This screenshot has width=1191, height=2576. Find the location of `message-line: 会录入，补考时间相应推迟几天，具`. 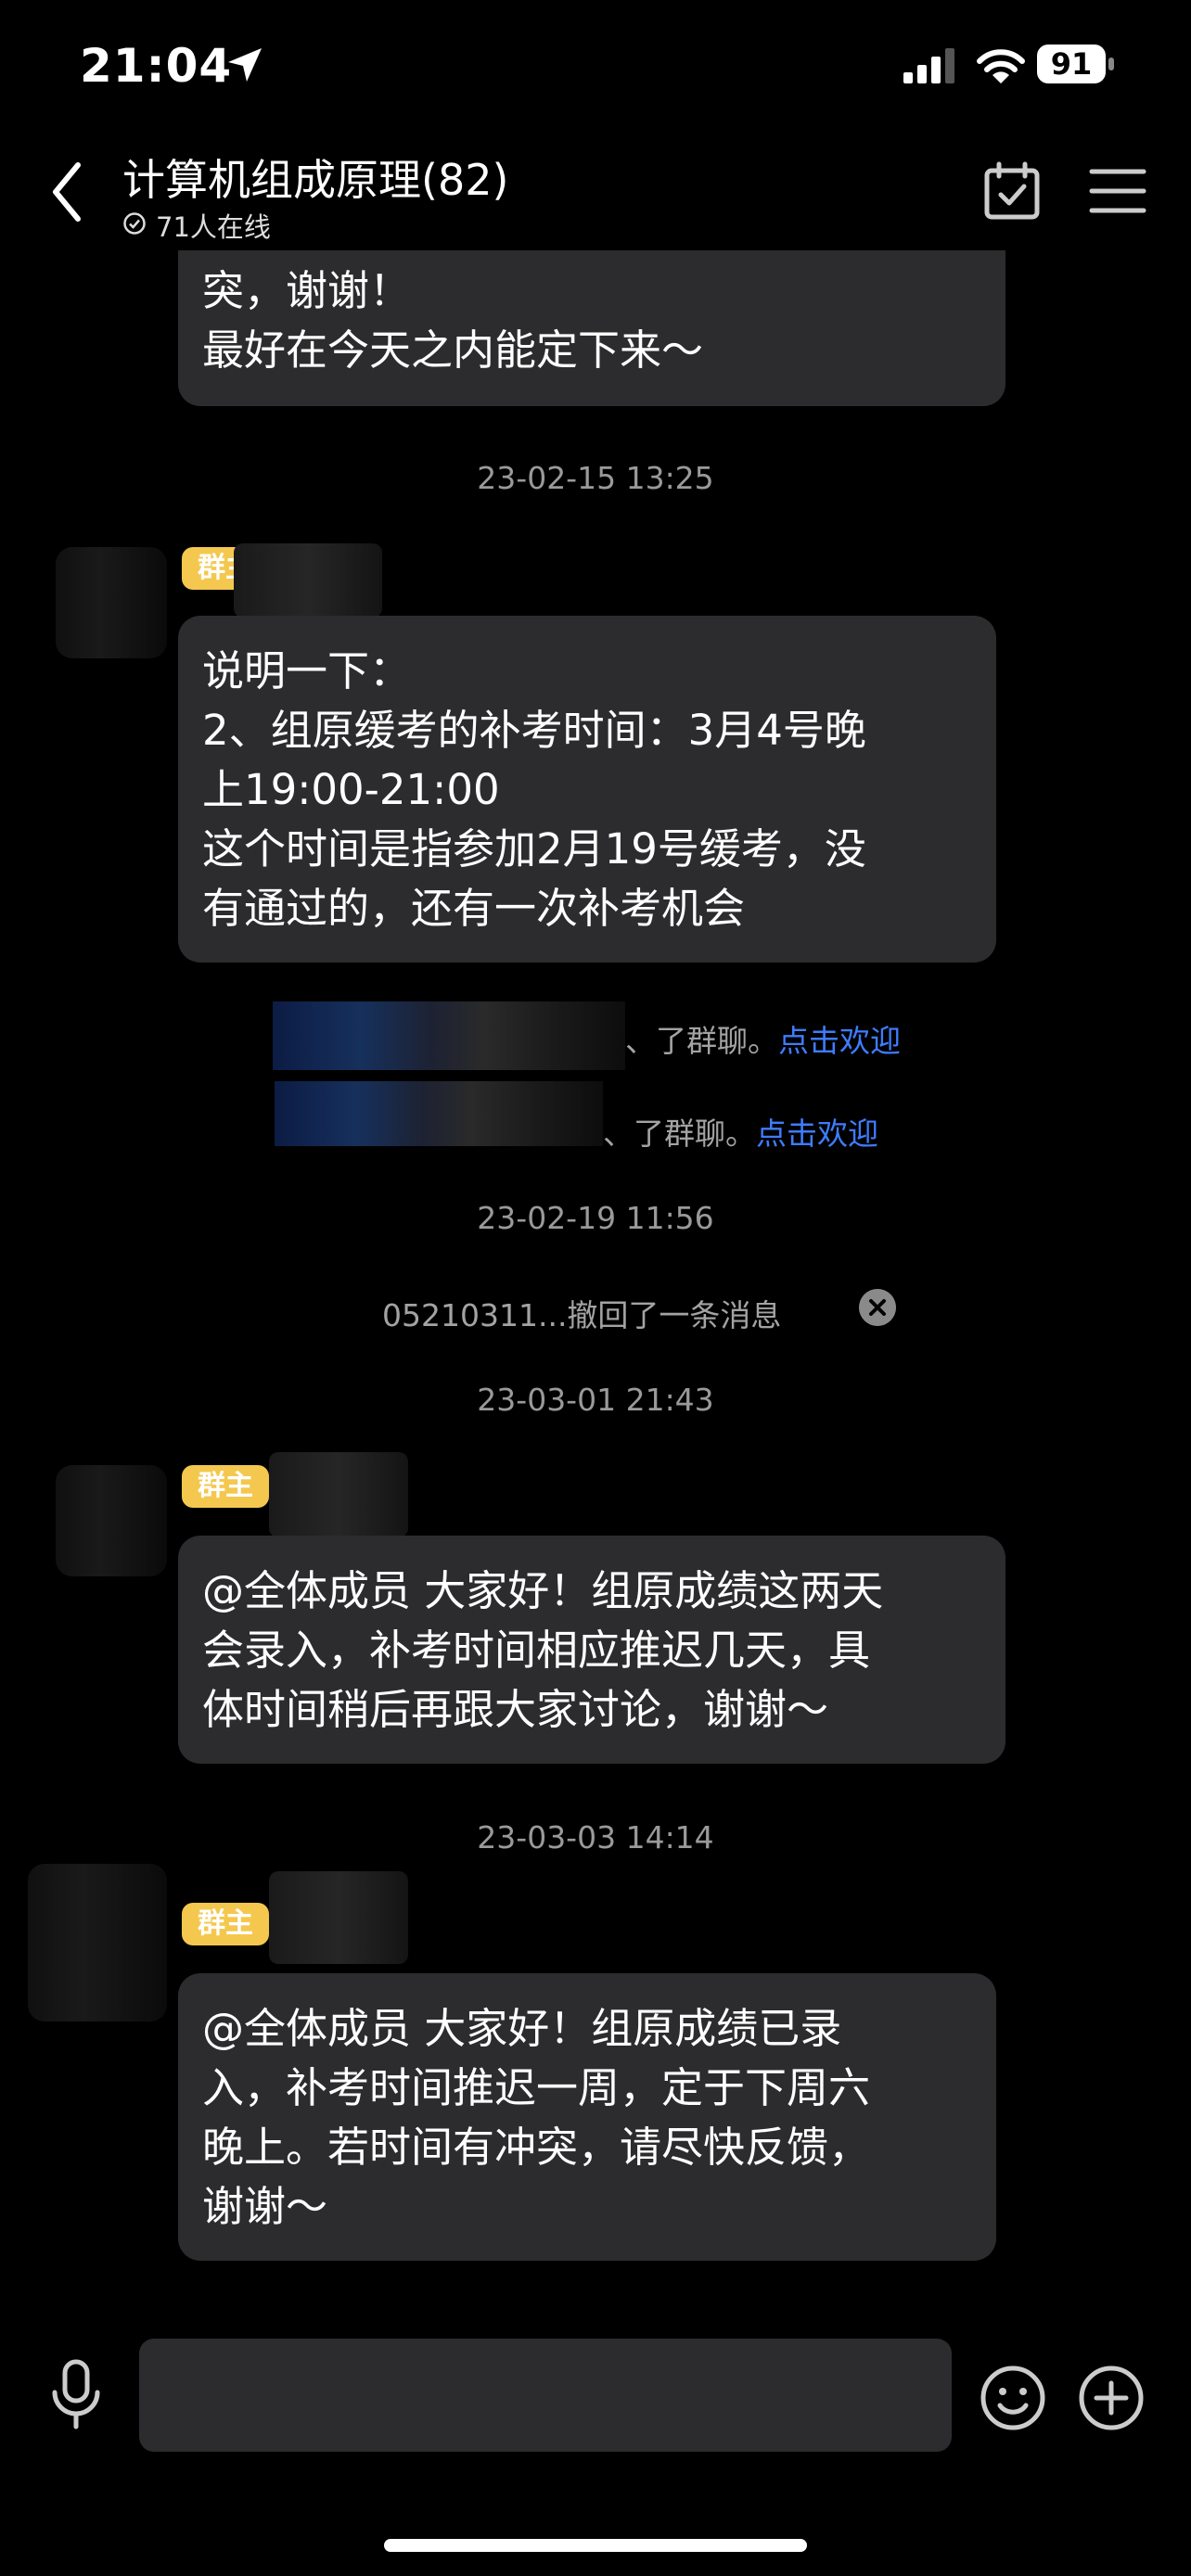

message-line: 会录入，补考时间相应推迟几天，具 is located at coordinates (536, 1651).